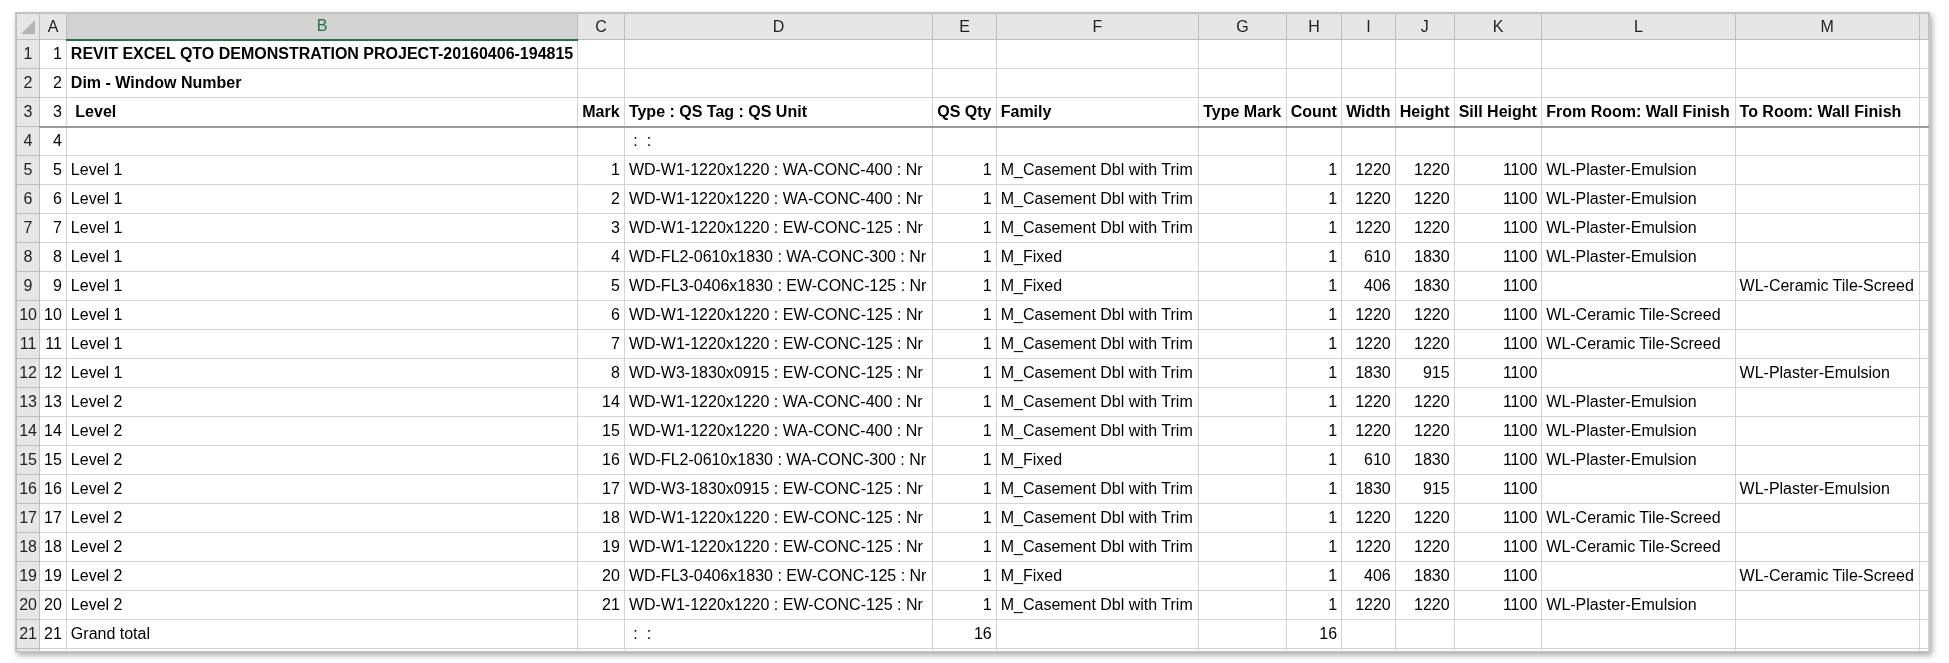 This screenshot has width=1949, height=663. Describe the element at coordinates (778, 26) in the screenshot. I see `column-header: D` at that location.